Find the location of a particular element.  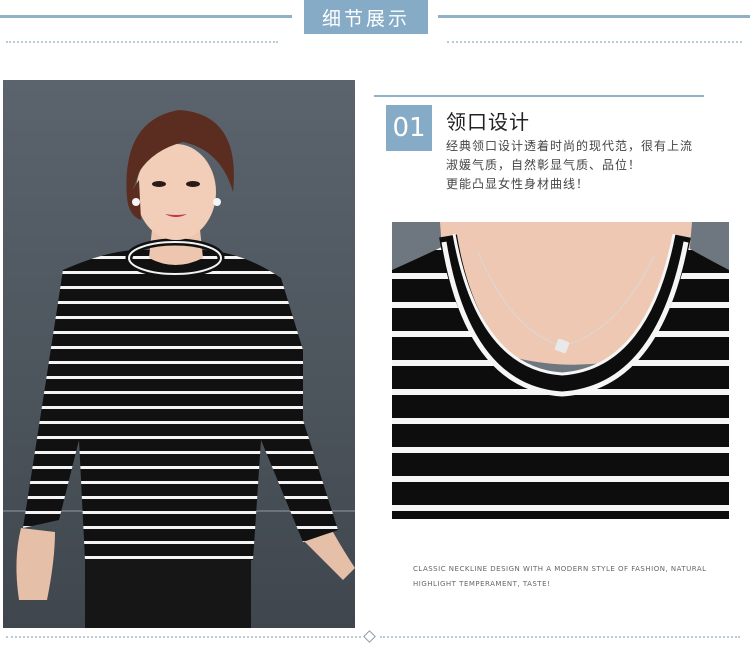

feature-title: 领口设计 is located at coordinates (488, 122).